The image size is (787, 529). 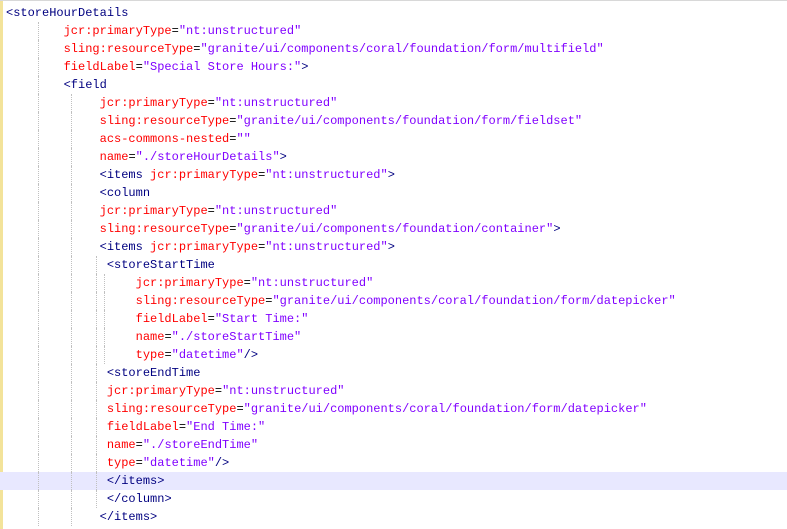 I want to click on xml-tag: </column>, so click(x=139, y=499).